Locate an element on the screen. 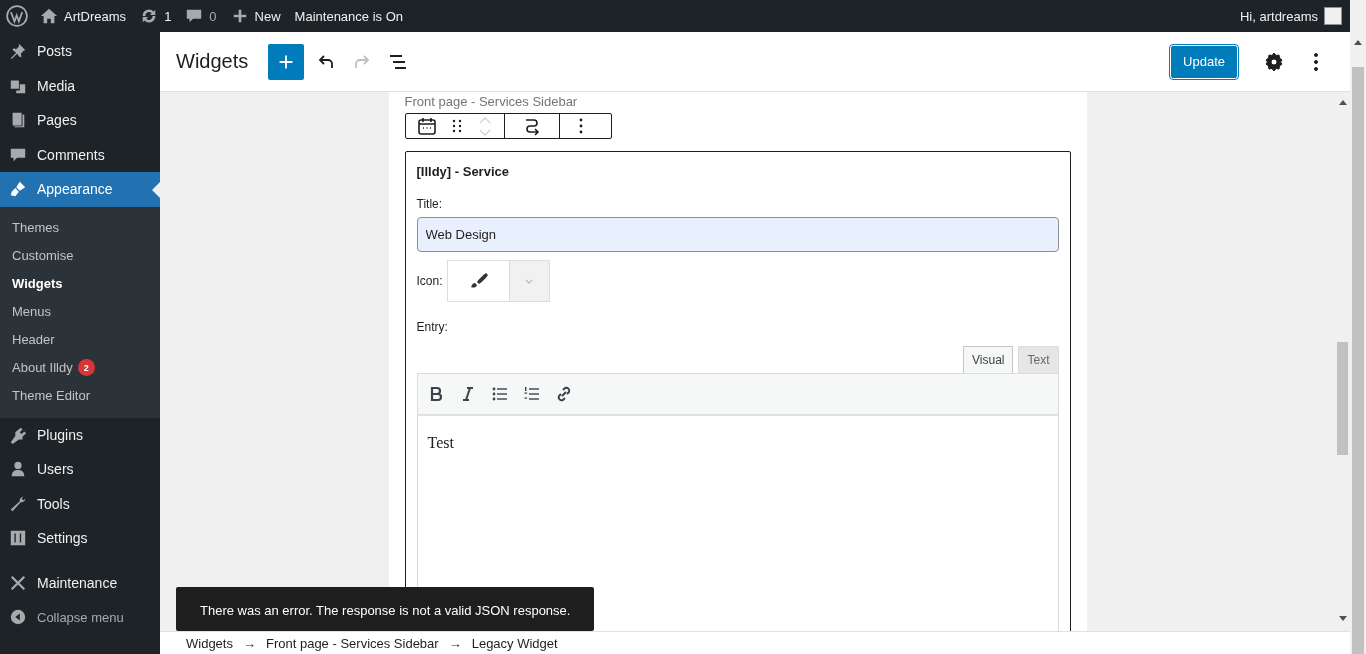  count-badge: 2 is located at coordinates (86, 367).